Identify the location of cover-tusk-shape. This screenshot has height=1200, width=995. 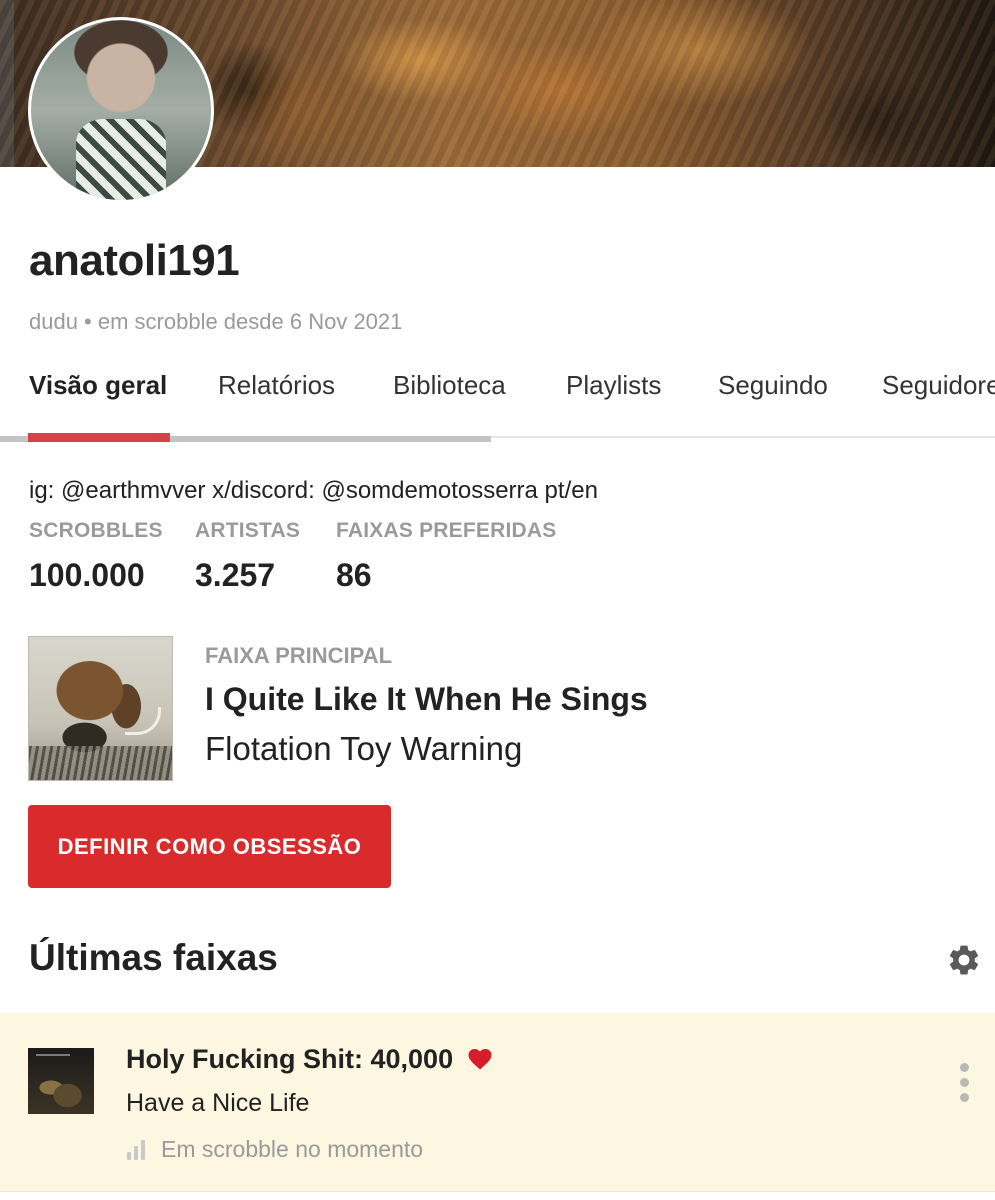
(143, 721).